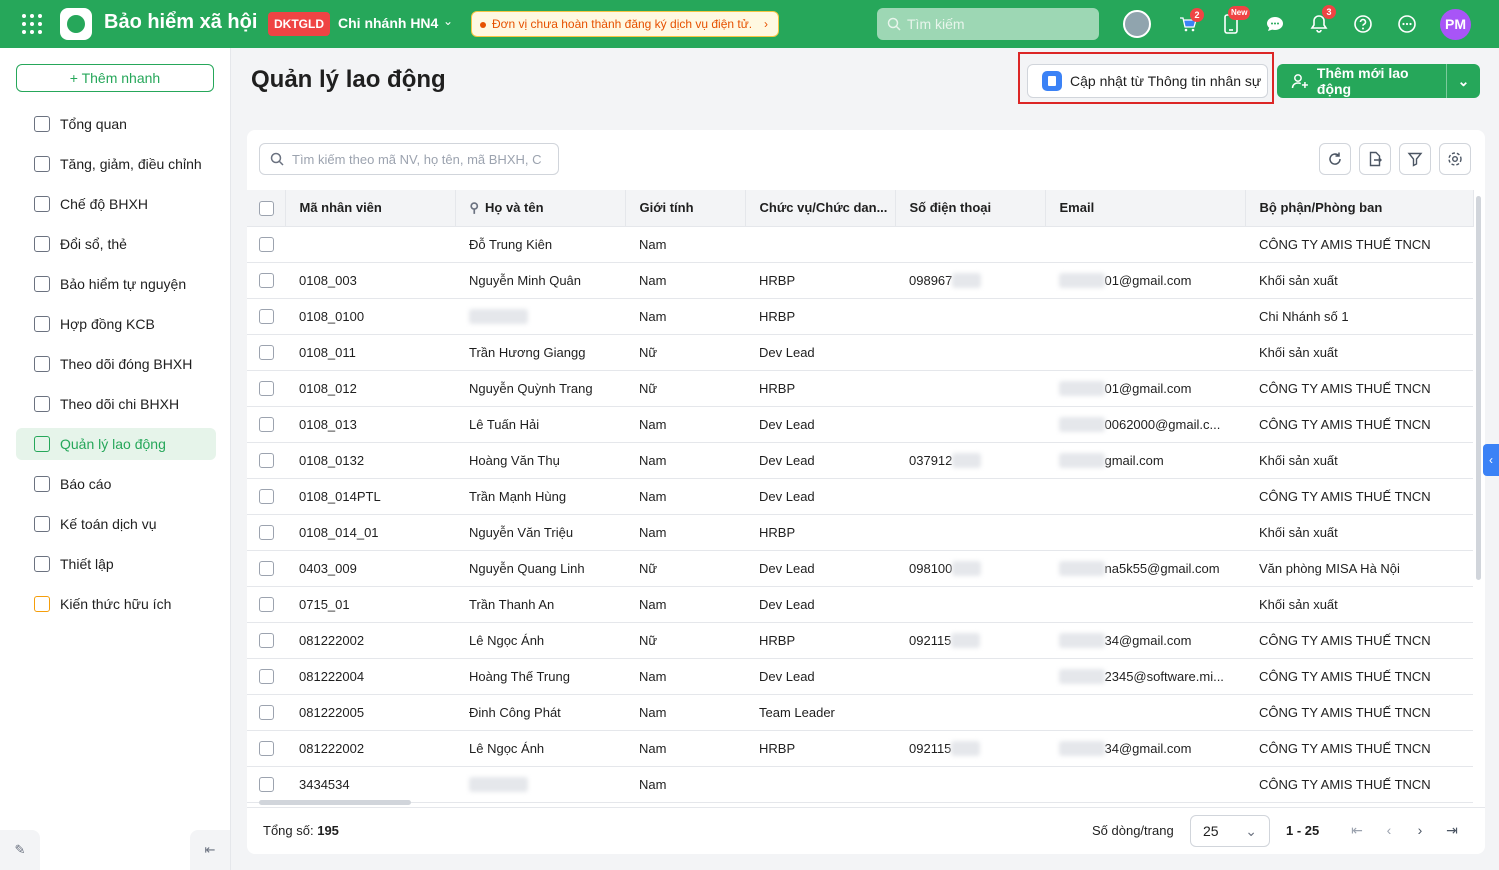  I want to click on table-row: Đỗ Trung Kiên Nam CÔNG TY AMIS THUẾ TNCN, so click(860, 244).